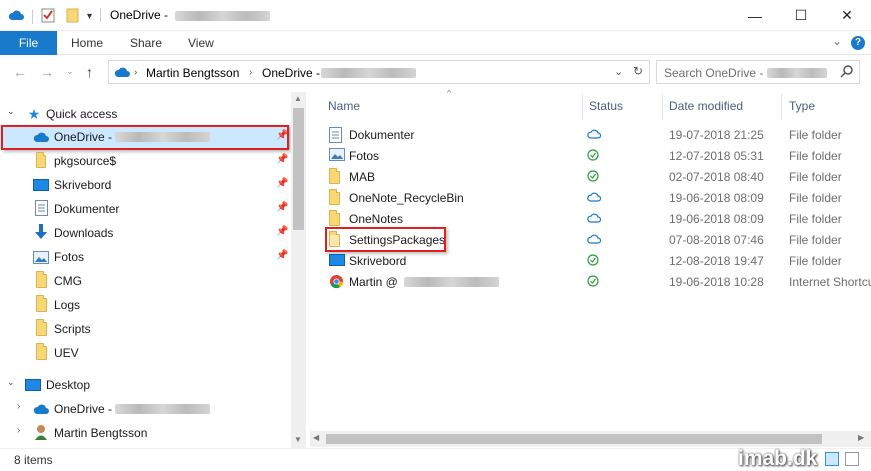  What do you see at coordinates (847, 15) in the screenshot?
I see `close-button: ✕` at bounding box center [847, 15].